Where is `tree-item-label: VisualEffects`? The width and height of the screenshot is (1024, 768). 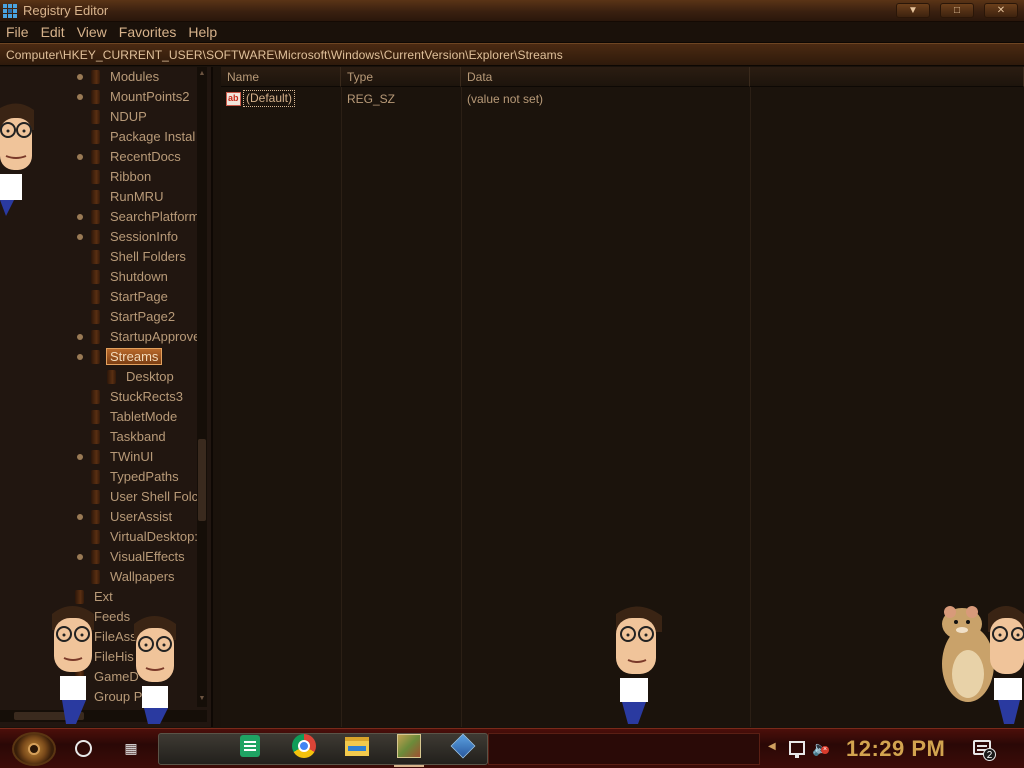 tree-item-label: VisualEffects is located at coordinates (147, 556).